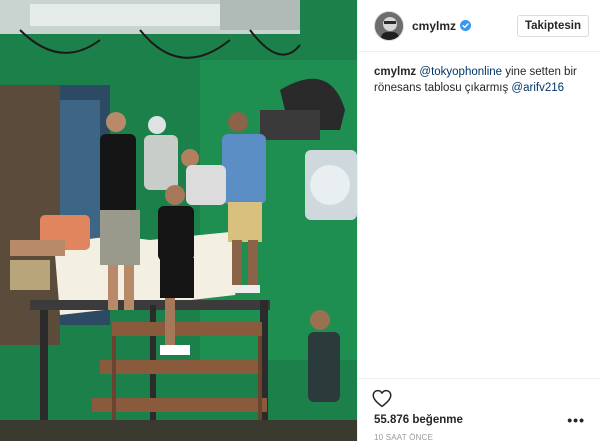  I want to click on header-username: cmylmz, so click(434, 26).